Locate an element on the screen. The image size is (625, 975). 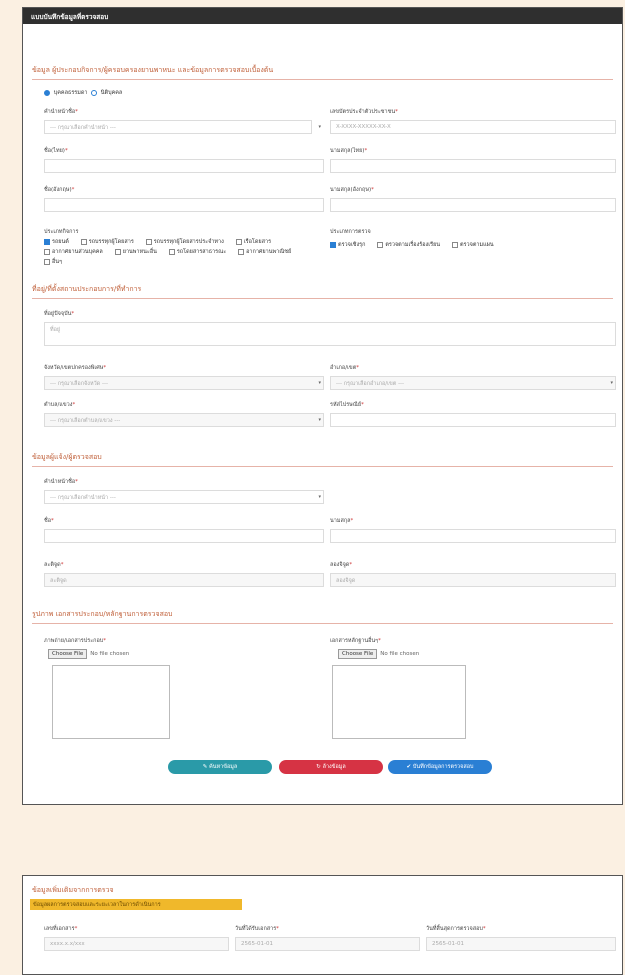
doc-no-input: xxxx.x.x/xxx is located at coordinates (136, 944).